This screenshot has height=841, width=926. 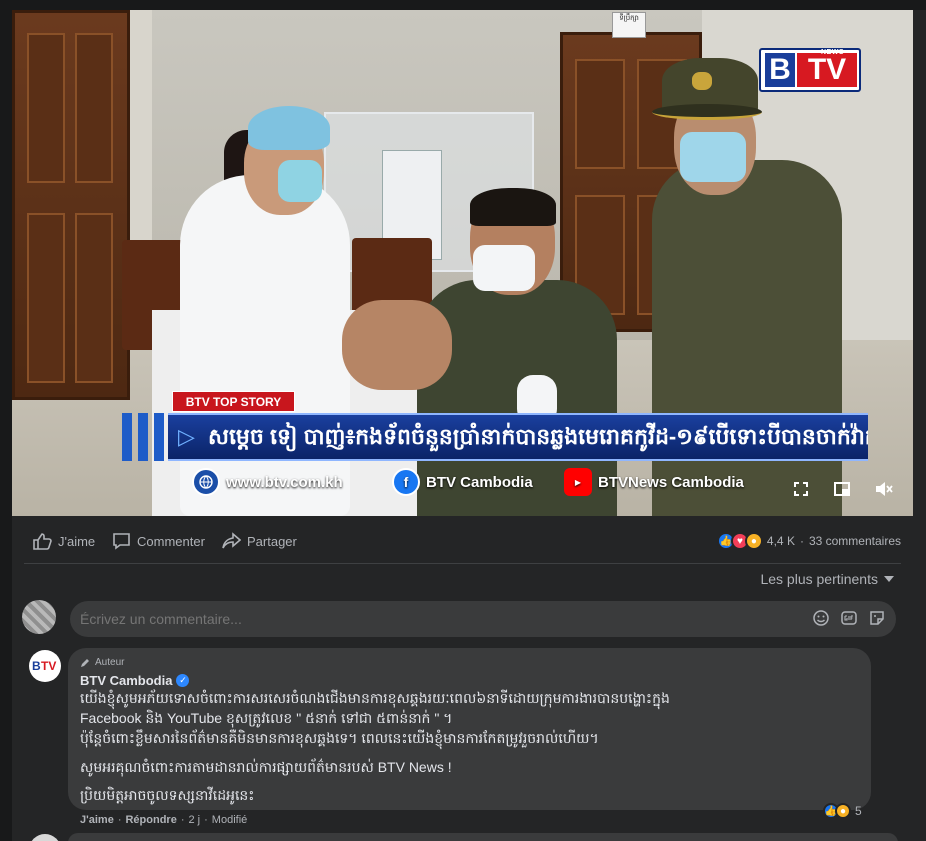 I want to click on door-sign: ទីប្រឹក្សា, so click(x=629, y=25).